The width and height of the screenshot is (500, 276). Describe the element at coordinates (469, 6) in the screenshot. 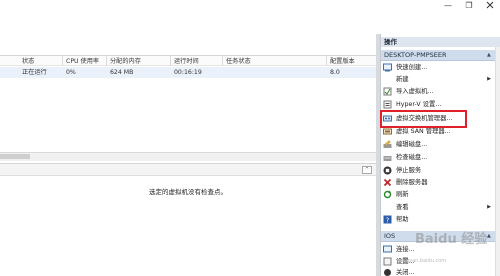

I see `restore-button: ❐` at that location.